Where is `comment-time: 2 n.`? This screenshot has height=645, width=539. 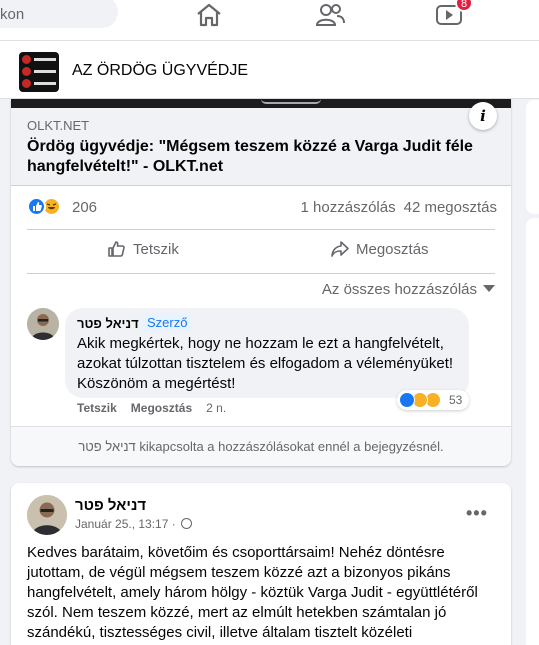 comment-time: 2 n. is located at coordinates (216, 408).